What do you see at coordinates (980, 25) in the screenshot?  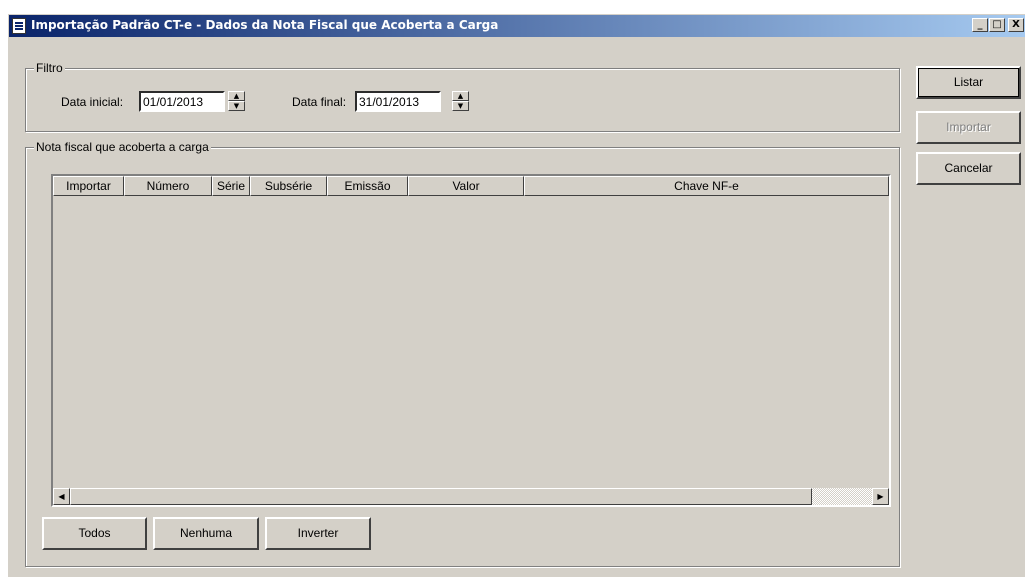 I see `minimize-button: _` at bounding box center [980, 25].